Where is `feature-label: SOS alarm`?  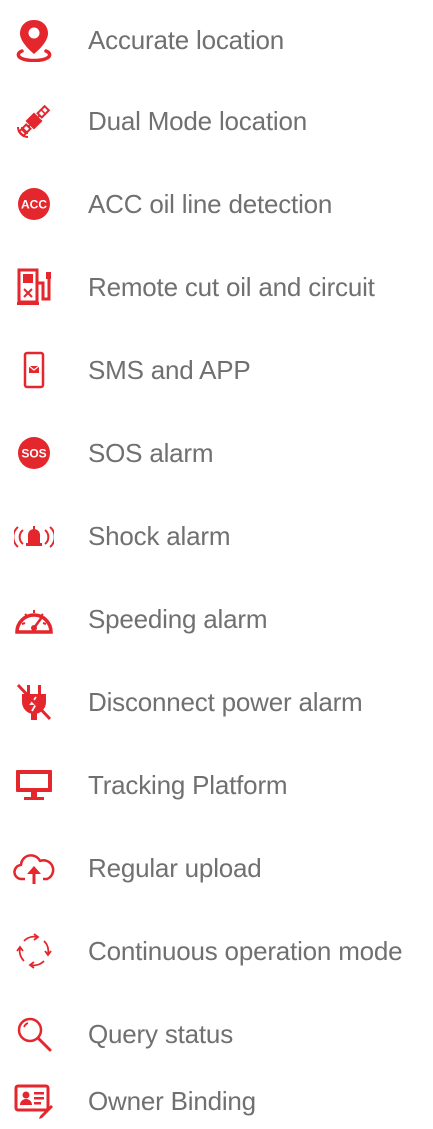
feature-label: SOS alarm is located at coordinates (151, 452).